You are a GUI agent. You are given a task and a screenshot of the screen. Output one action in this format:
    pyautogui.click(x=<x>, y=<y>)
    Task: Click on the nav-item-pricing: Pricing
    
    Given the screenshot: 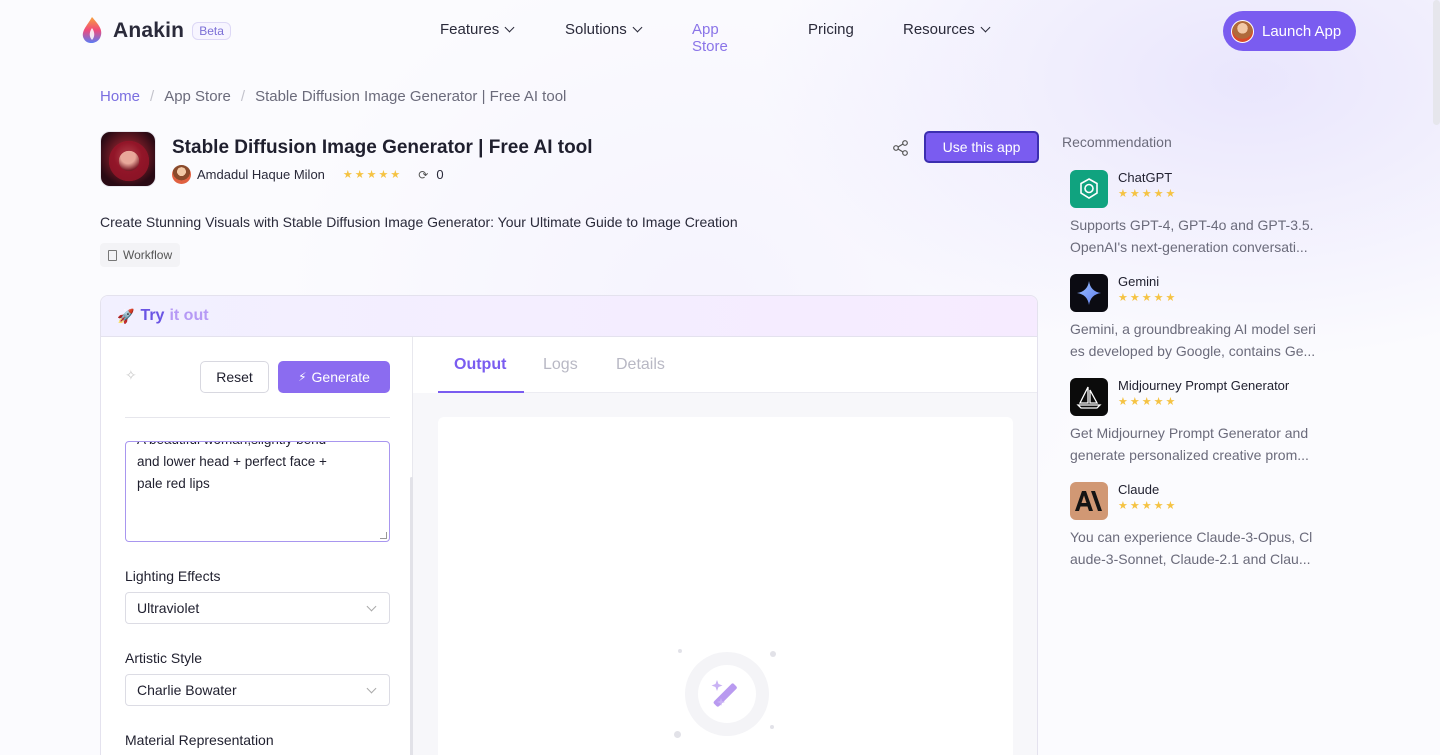 What is the action you would take?
    pyautogui.click(x=831, y=29)
    